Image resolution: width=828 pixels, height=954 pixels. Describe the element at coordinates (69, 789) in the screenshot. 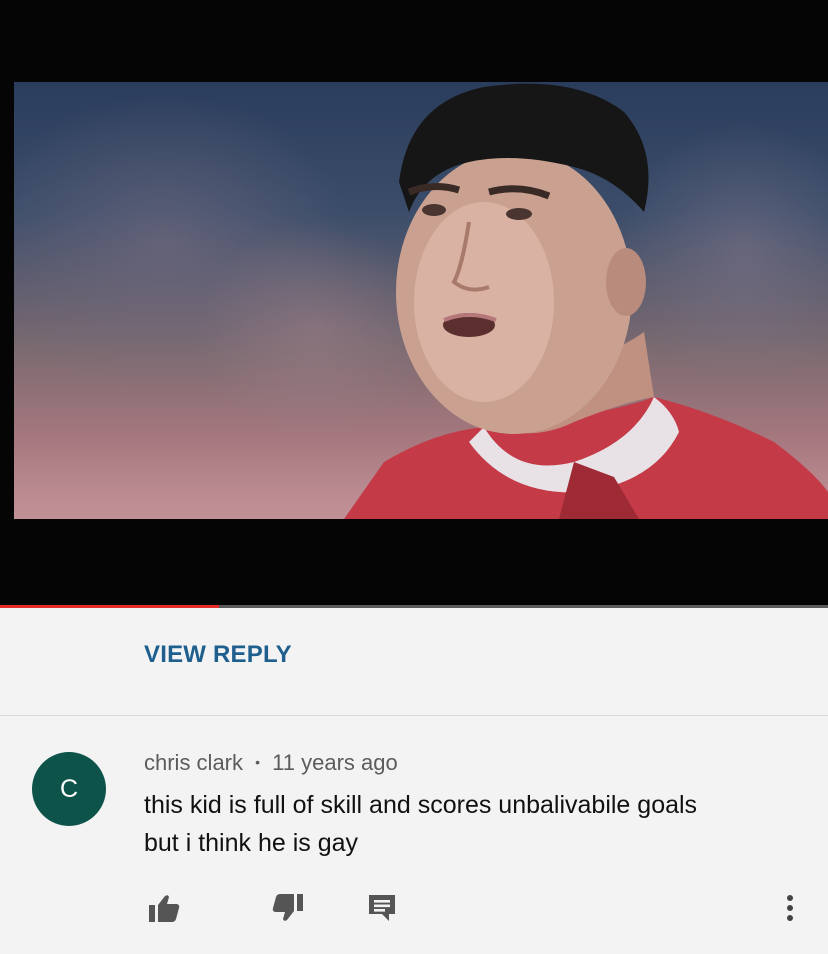

I see `avatar: C` at that location.